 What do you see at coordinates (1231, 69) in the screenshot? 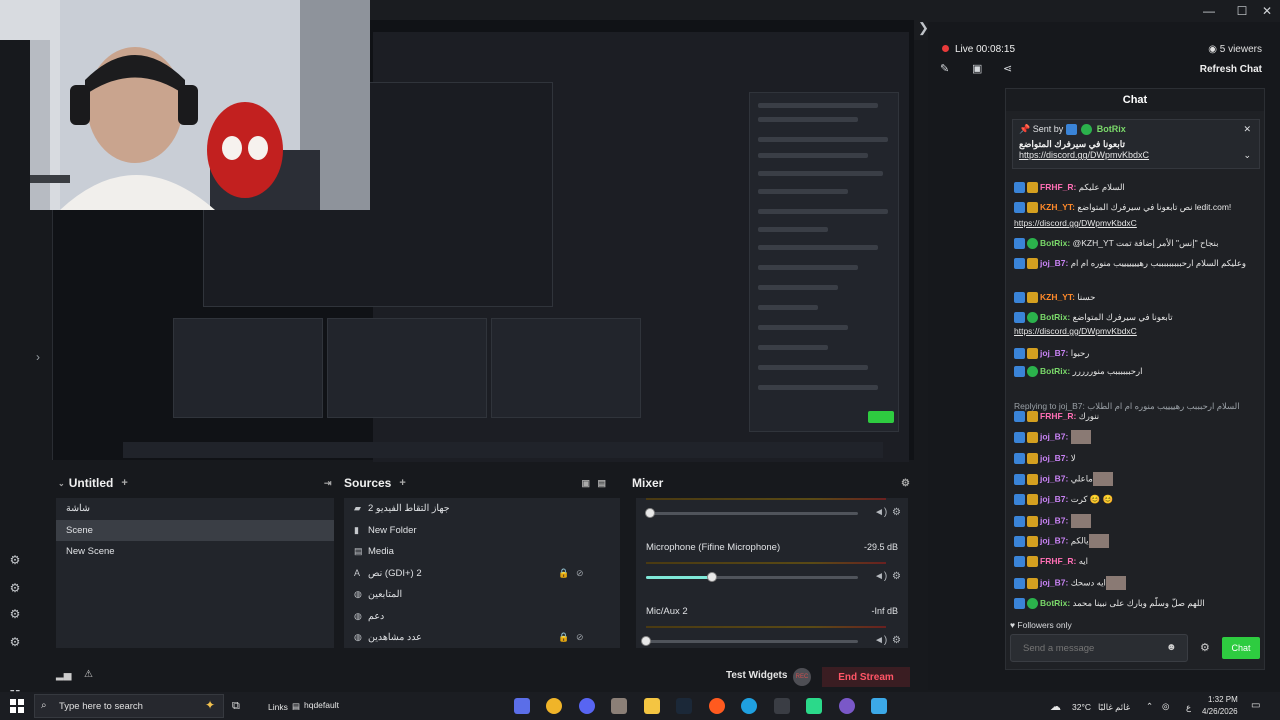
I see `refresh-chat-button: Refresh Chat` at bounding box center [1231, 69].